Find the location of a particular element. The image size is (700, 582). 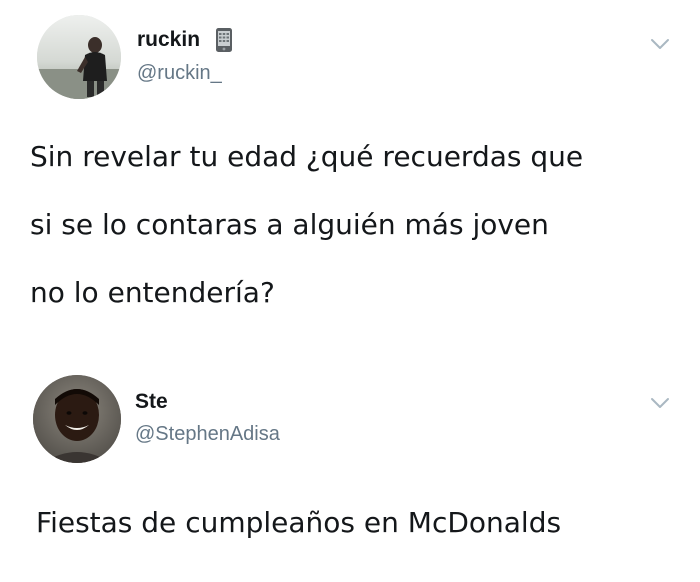

handle: @ruckin_ is located at coordinates (179, 73).